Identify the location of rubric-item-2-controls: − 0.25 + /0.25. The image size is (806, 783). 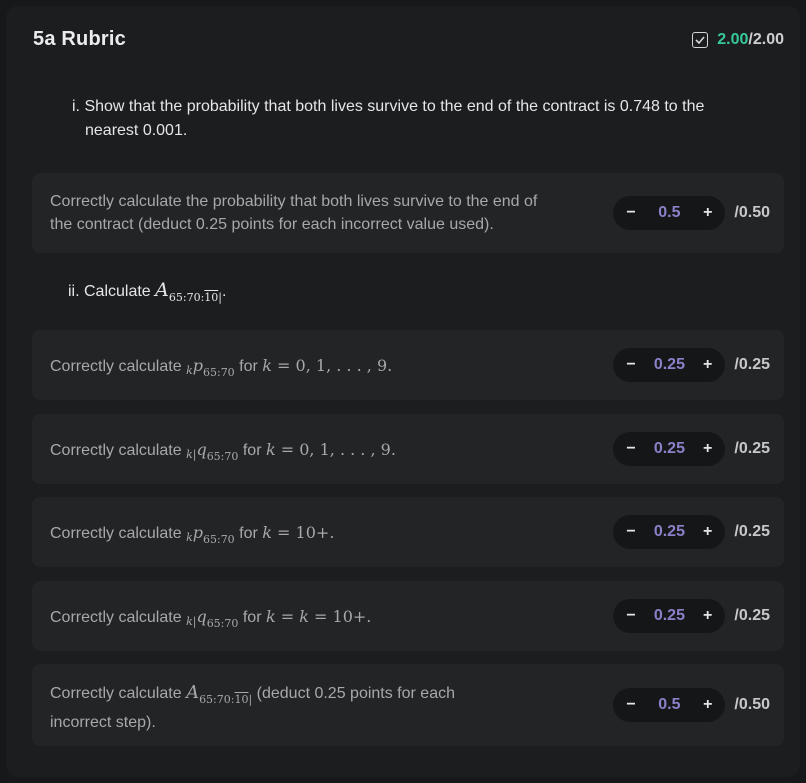
(691, 365).